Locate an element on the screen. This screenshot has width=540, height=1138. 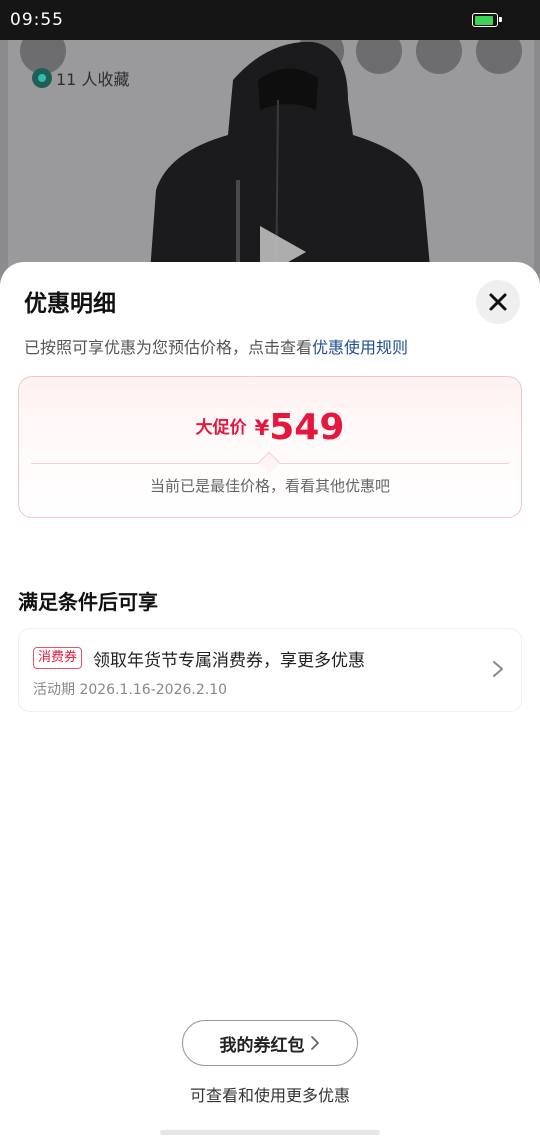
close-icon is located at coordinates (498, 302).